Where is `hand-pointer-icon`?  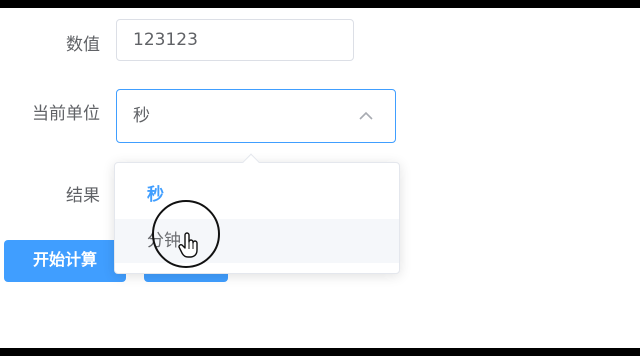 hand-pointer-icon is located at coordinates (189, 245).